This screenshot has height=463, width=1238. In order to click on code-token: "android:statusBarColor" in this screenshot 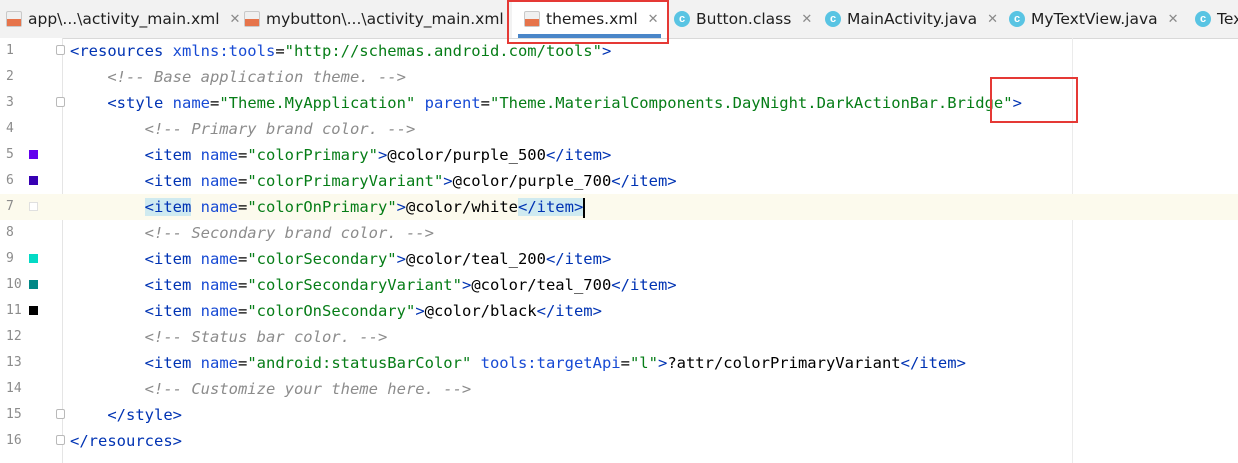, I will do `click(359, 363)`.